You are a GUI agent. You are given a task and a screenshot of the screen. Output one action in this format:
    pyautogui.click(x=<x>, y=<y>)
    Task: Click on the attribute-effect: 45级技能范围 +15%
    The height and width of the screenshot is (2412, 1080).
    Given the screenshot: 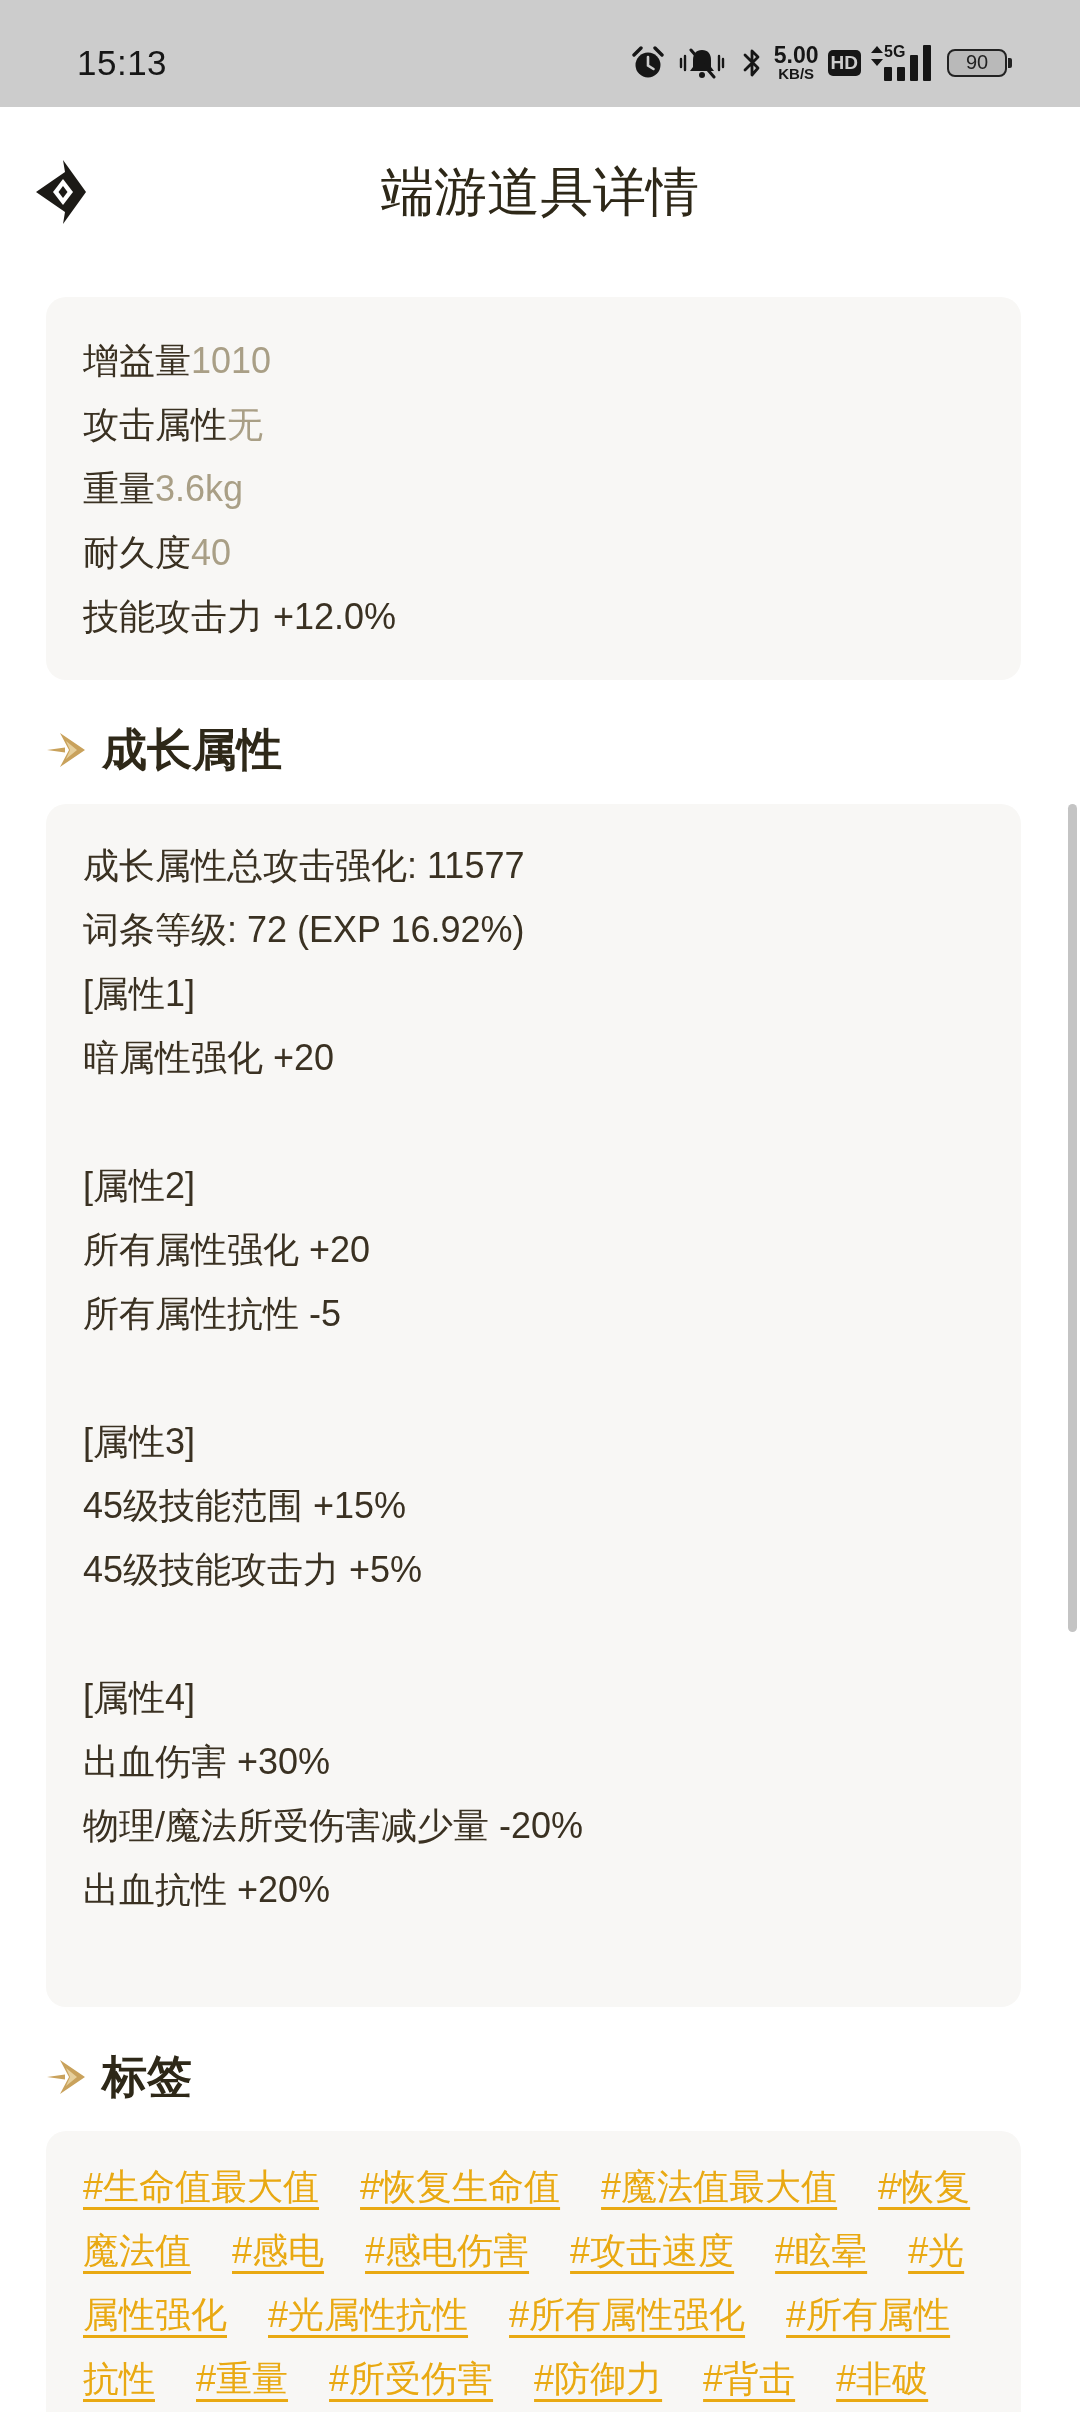 What is the action you would take?
    pyautogui.click(x=245, y=1506)
    